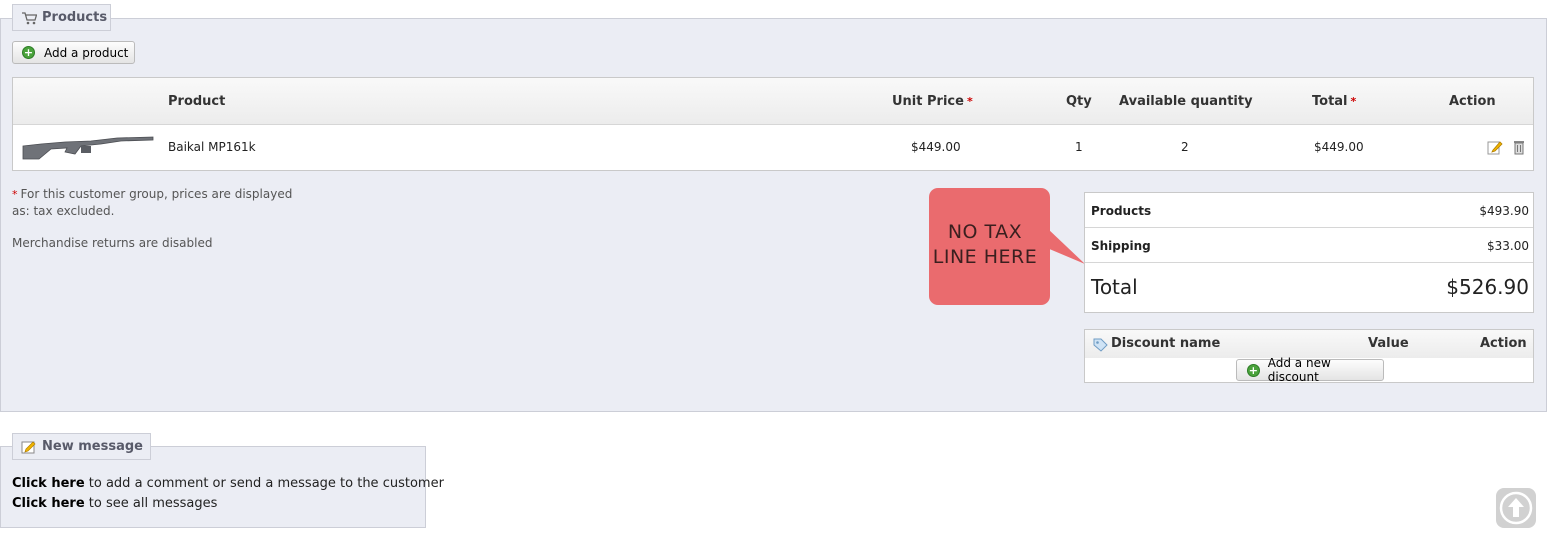  Describe the element at coordinates (1495, 148) in the screenshot. I see `edit-icon` at that location.